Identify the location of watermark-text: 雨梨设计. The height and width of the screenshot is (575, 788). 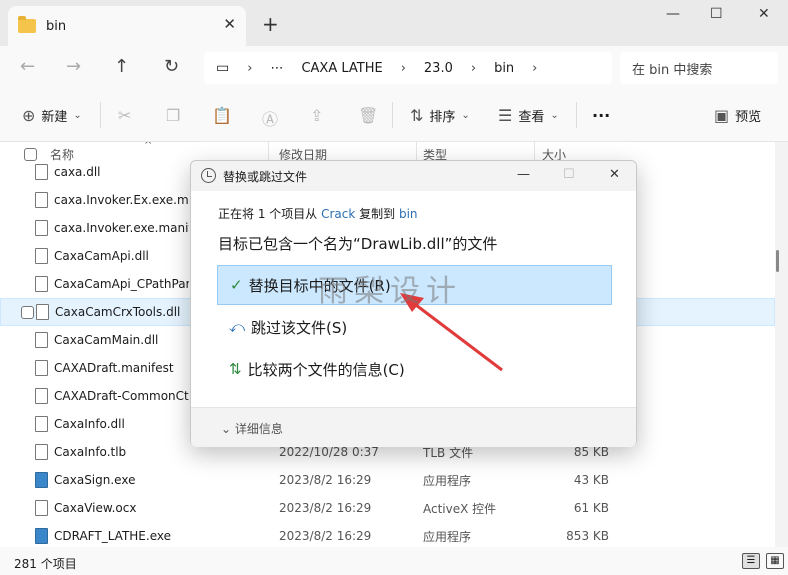
(390, 291).